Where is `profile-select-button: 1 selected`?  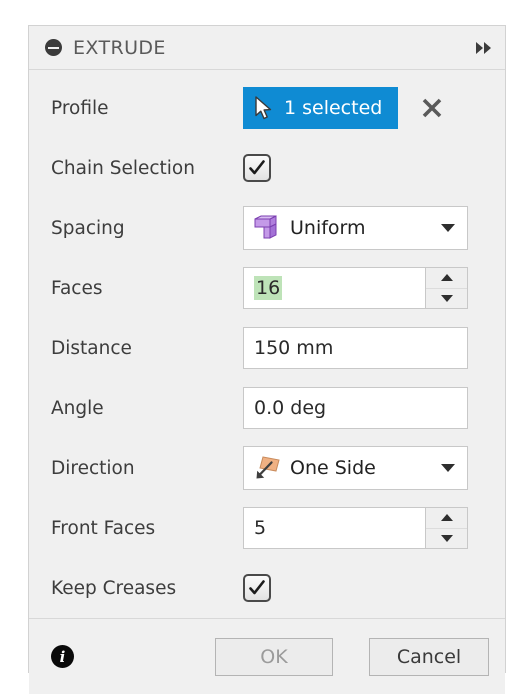 profile-select-button: 1 selected is located at coordinates (321, 108).